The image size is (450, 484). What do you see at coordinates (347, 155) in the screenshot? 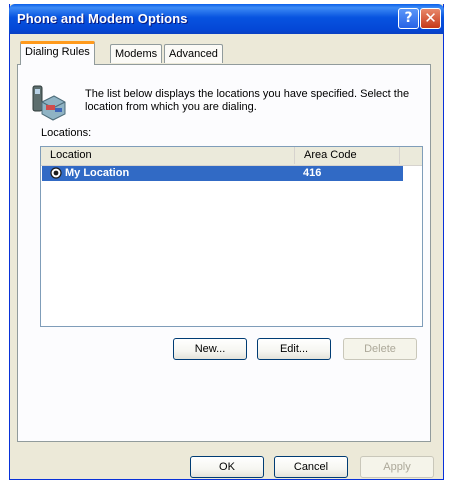
I see `column-header-area-code: Area Code` at bounding box center [347, 155].